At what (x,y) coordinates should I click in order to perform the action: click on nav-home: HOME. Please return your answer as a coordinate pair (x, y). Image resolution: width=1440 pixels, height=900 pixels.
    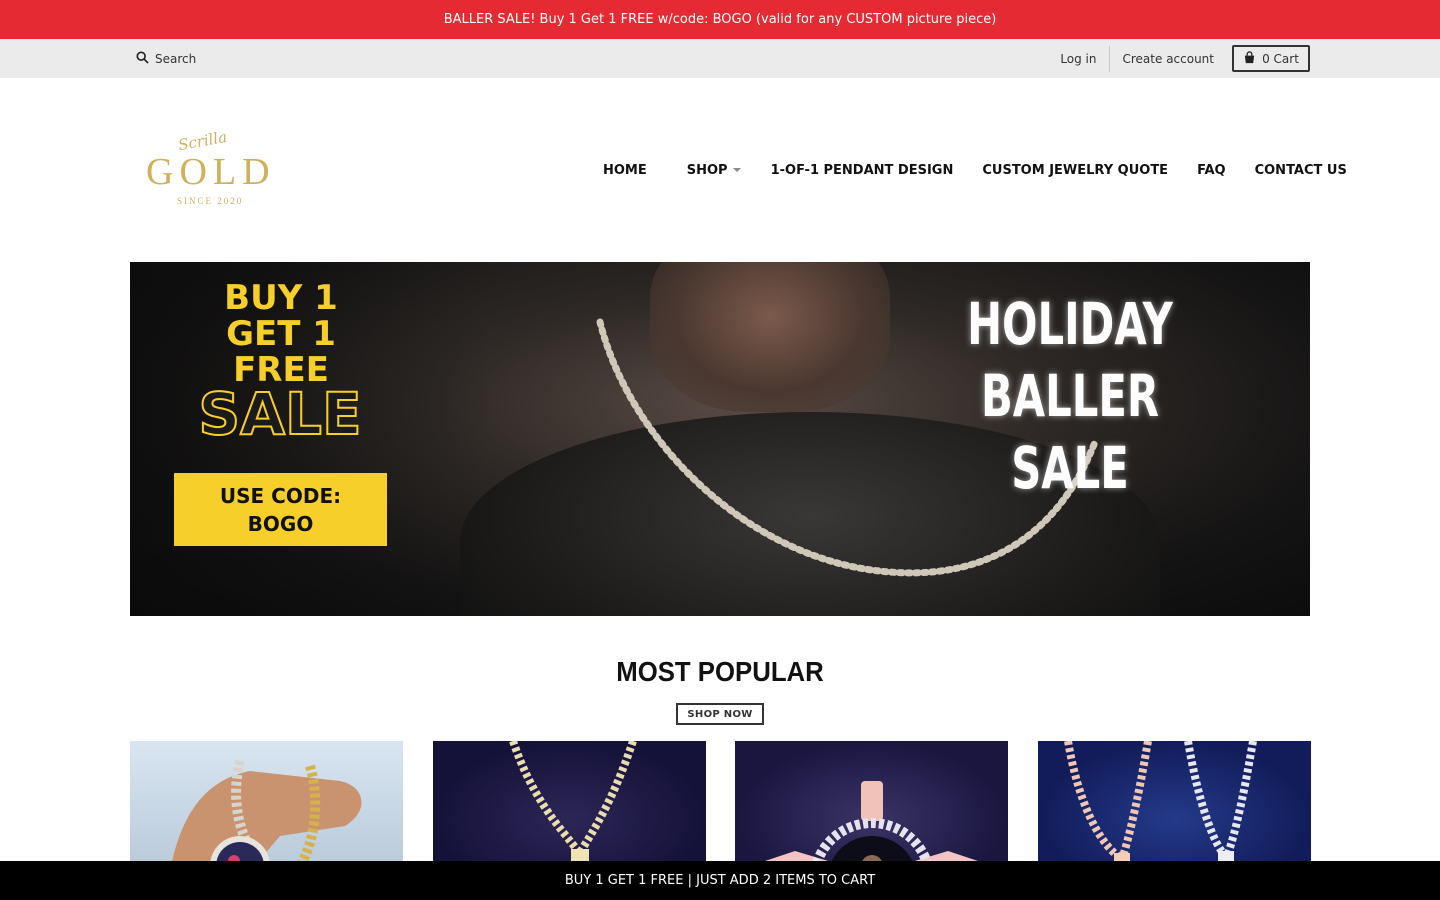
    Looking at the image, I should click on (625, 170).